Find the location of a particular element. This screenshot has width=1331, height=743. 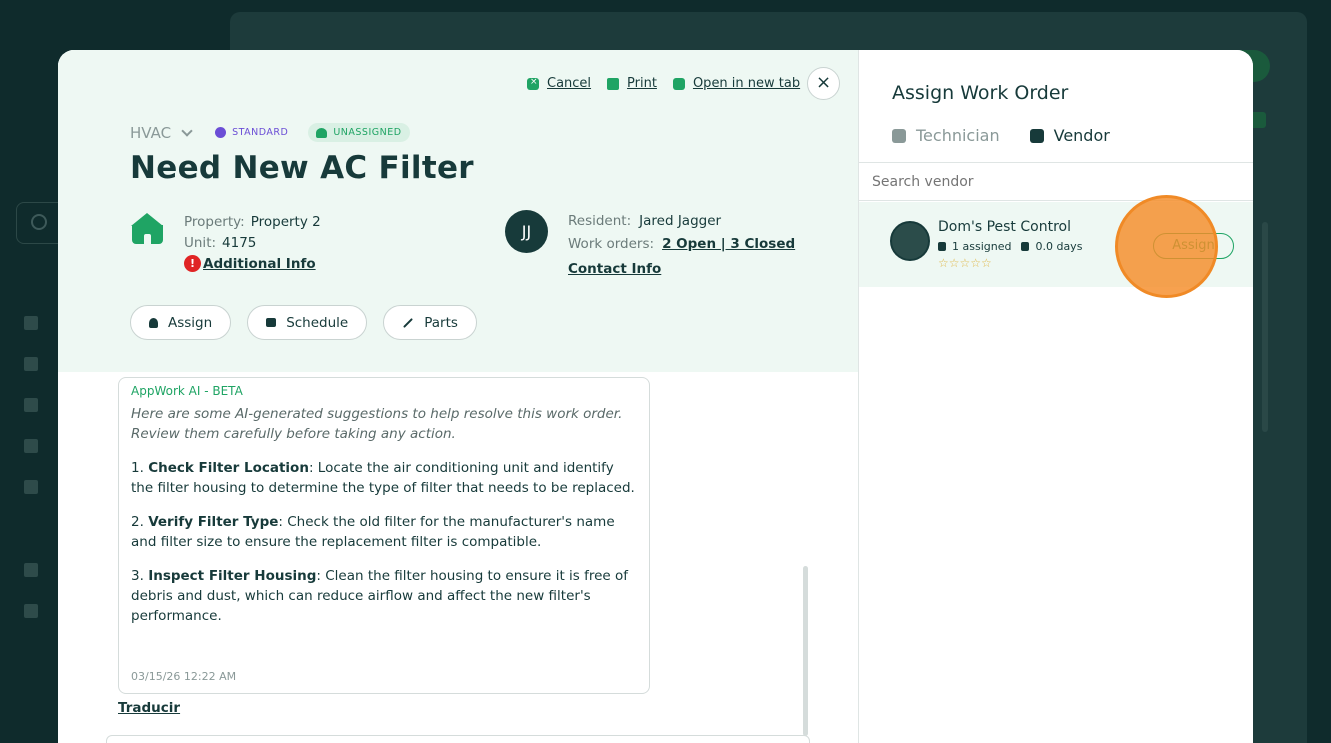

scrollbar is located at coordinates (805, 651).